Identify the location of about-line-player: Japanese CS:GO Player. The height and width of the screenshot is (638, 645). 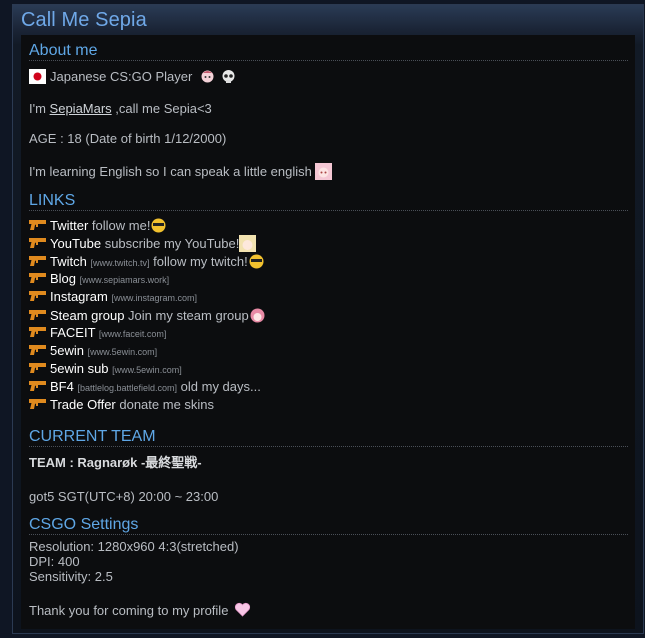
(133, 76).